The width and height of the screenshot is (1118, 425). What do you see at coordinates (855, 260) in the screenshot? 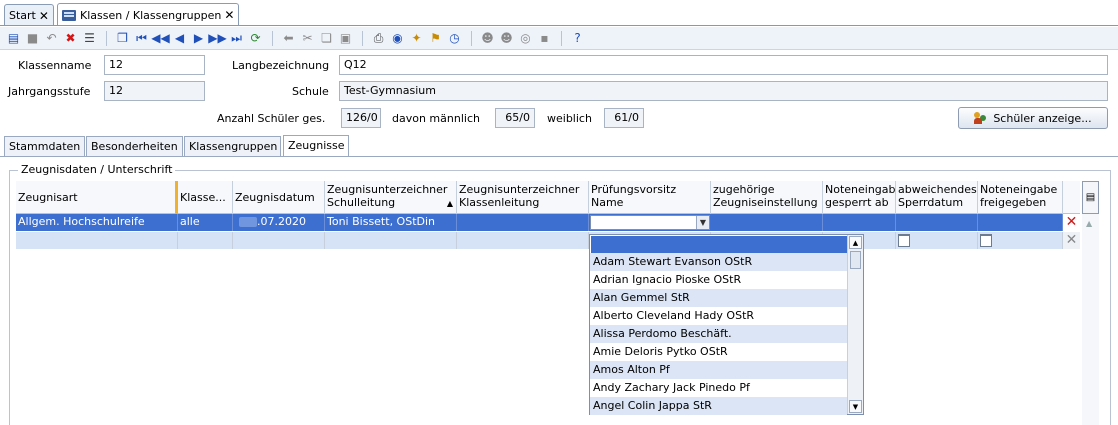
I see `scroll-thumb` at bounding box center [855, 260].